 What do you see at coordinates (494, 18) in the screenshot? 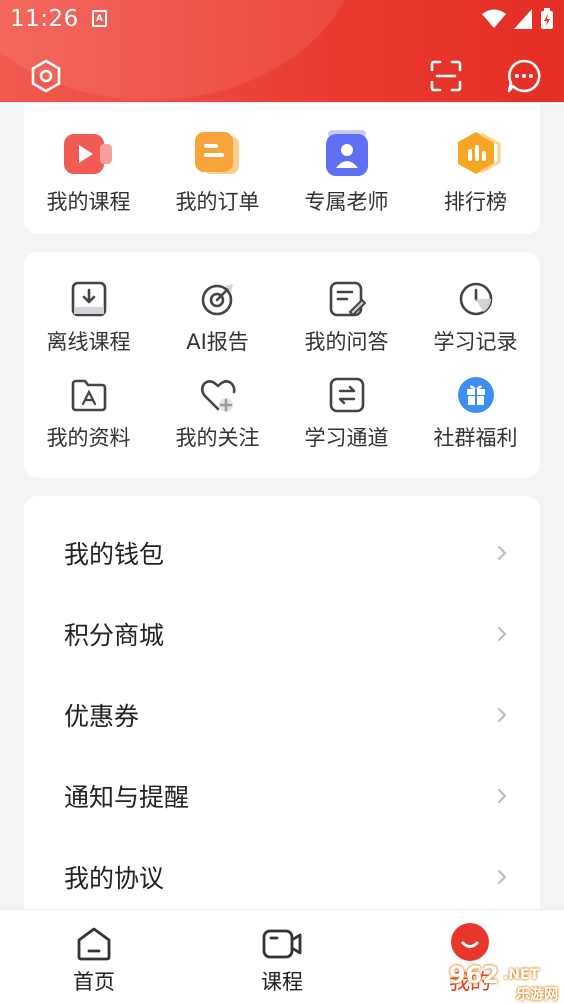
I see `wifi-icon` at bounding box center [494, 18].